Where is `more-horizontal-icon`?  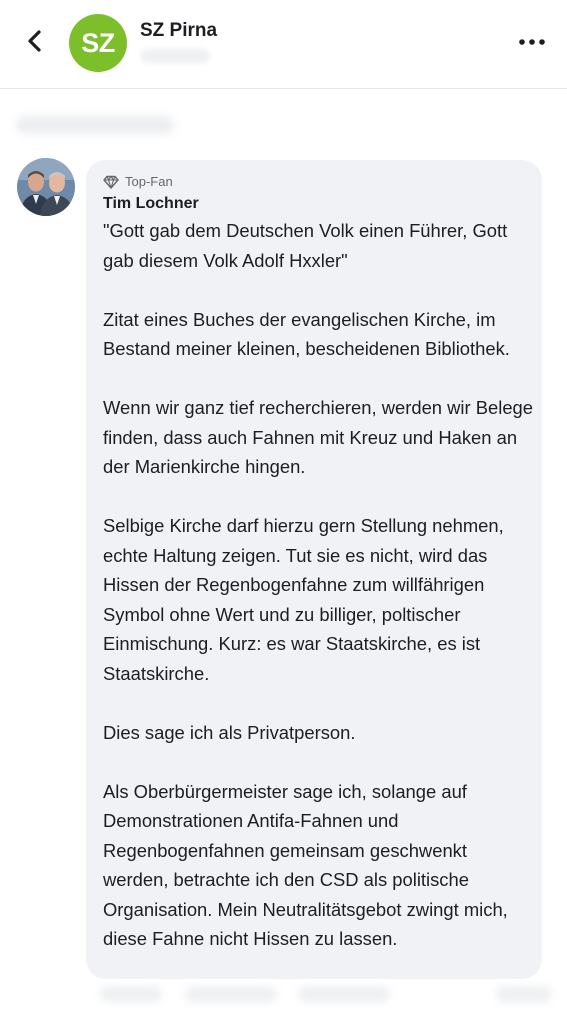
more-horizontal-icon is located at coordinates (532, 42).